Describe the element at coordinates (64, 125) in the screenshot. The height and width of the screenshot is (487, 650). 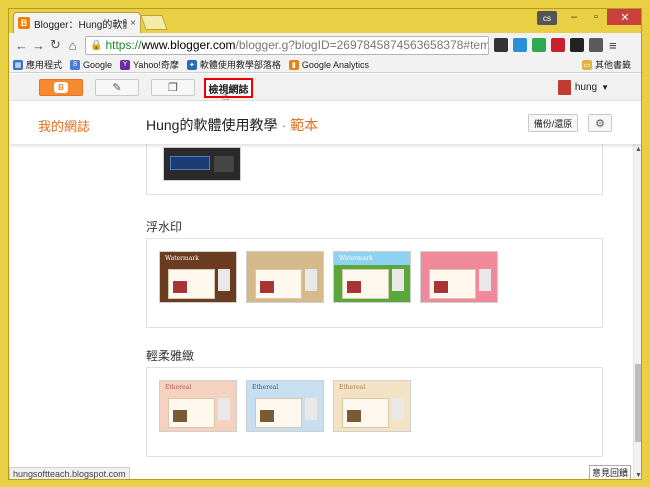
I see `my-blogs-link: 我的網誌` at that location.